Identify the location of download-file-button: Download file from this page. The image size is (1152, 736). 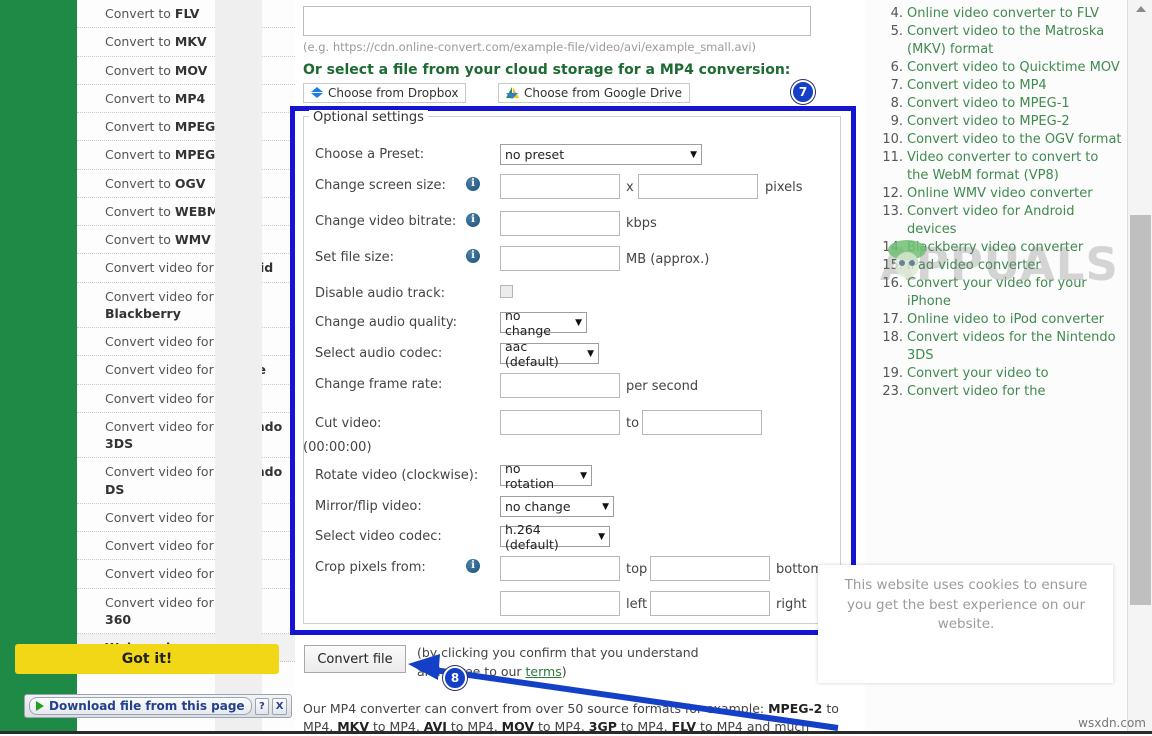
(140, 706).